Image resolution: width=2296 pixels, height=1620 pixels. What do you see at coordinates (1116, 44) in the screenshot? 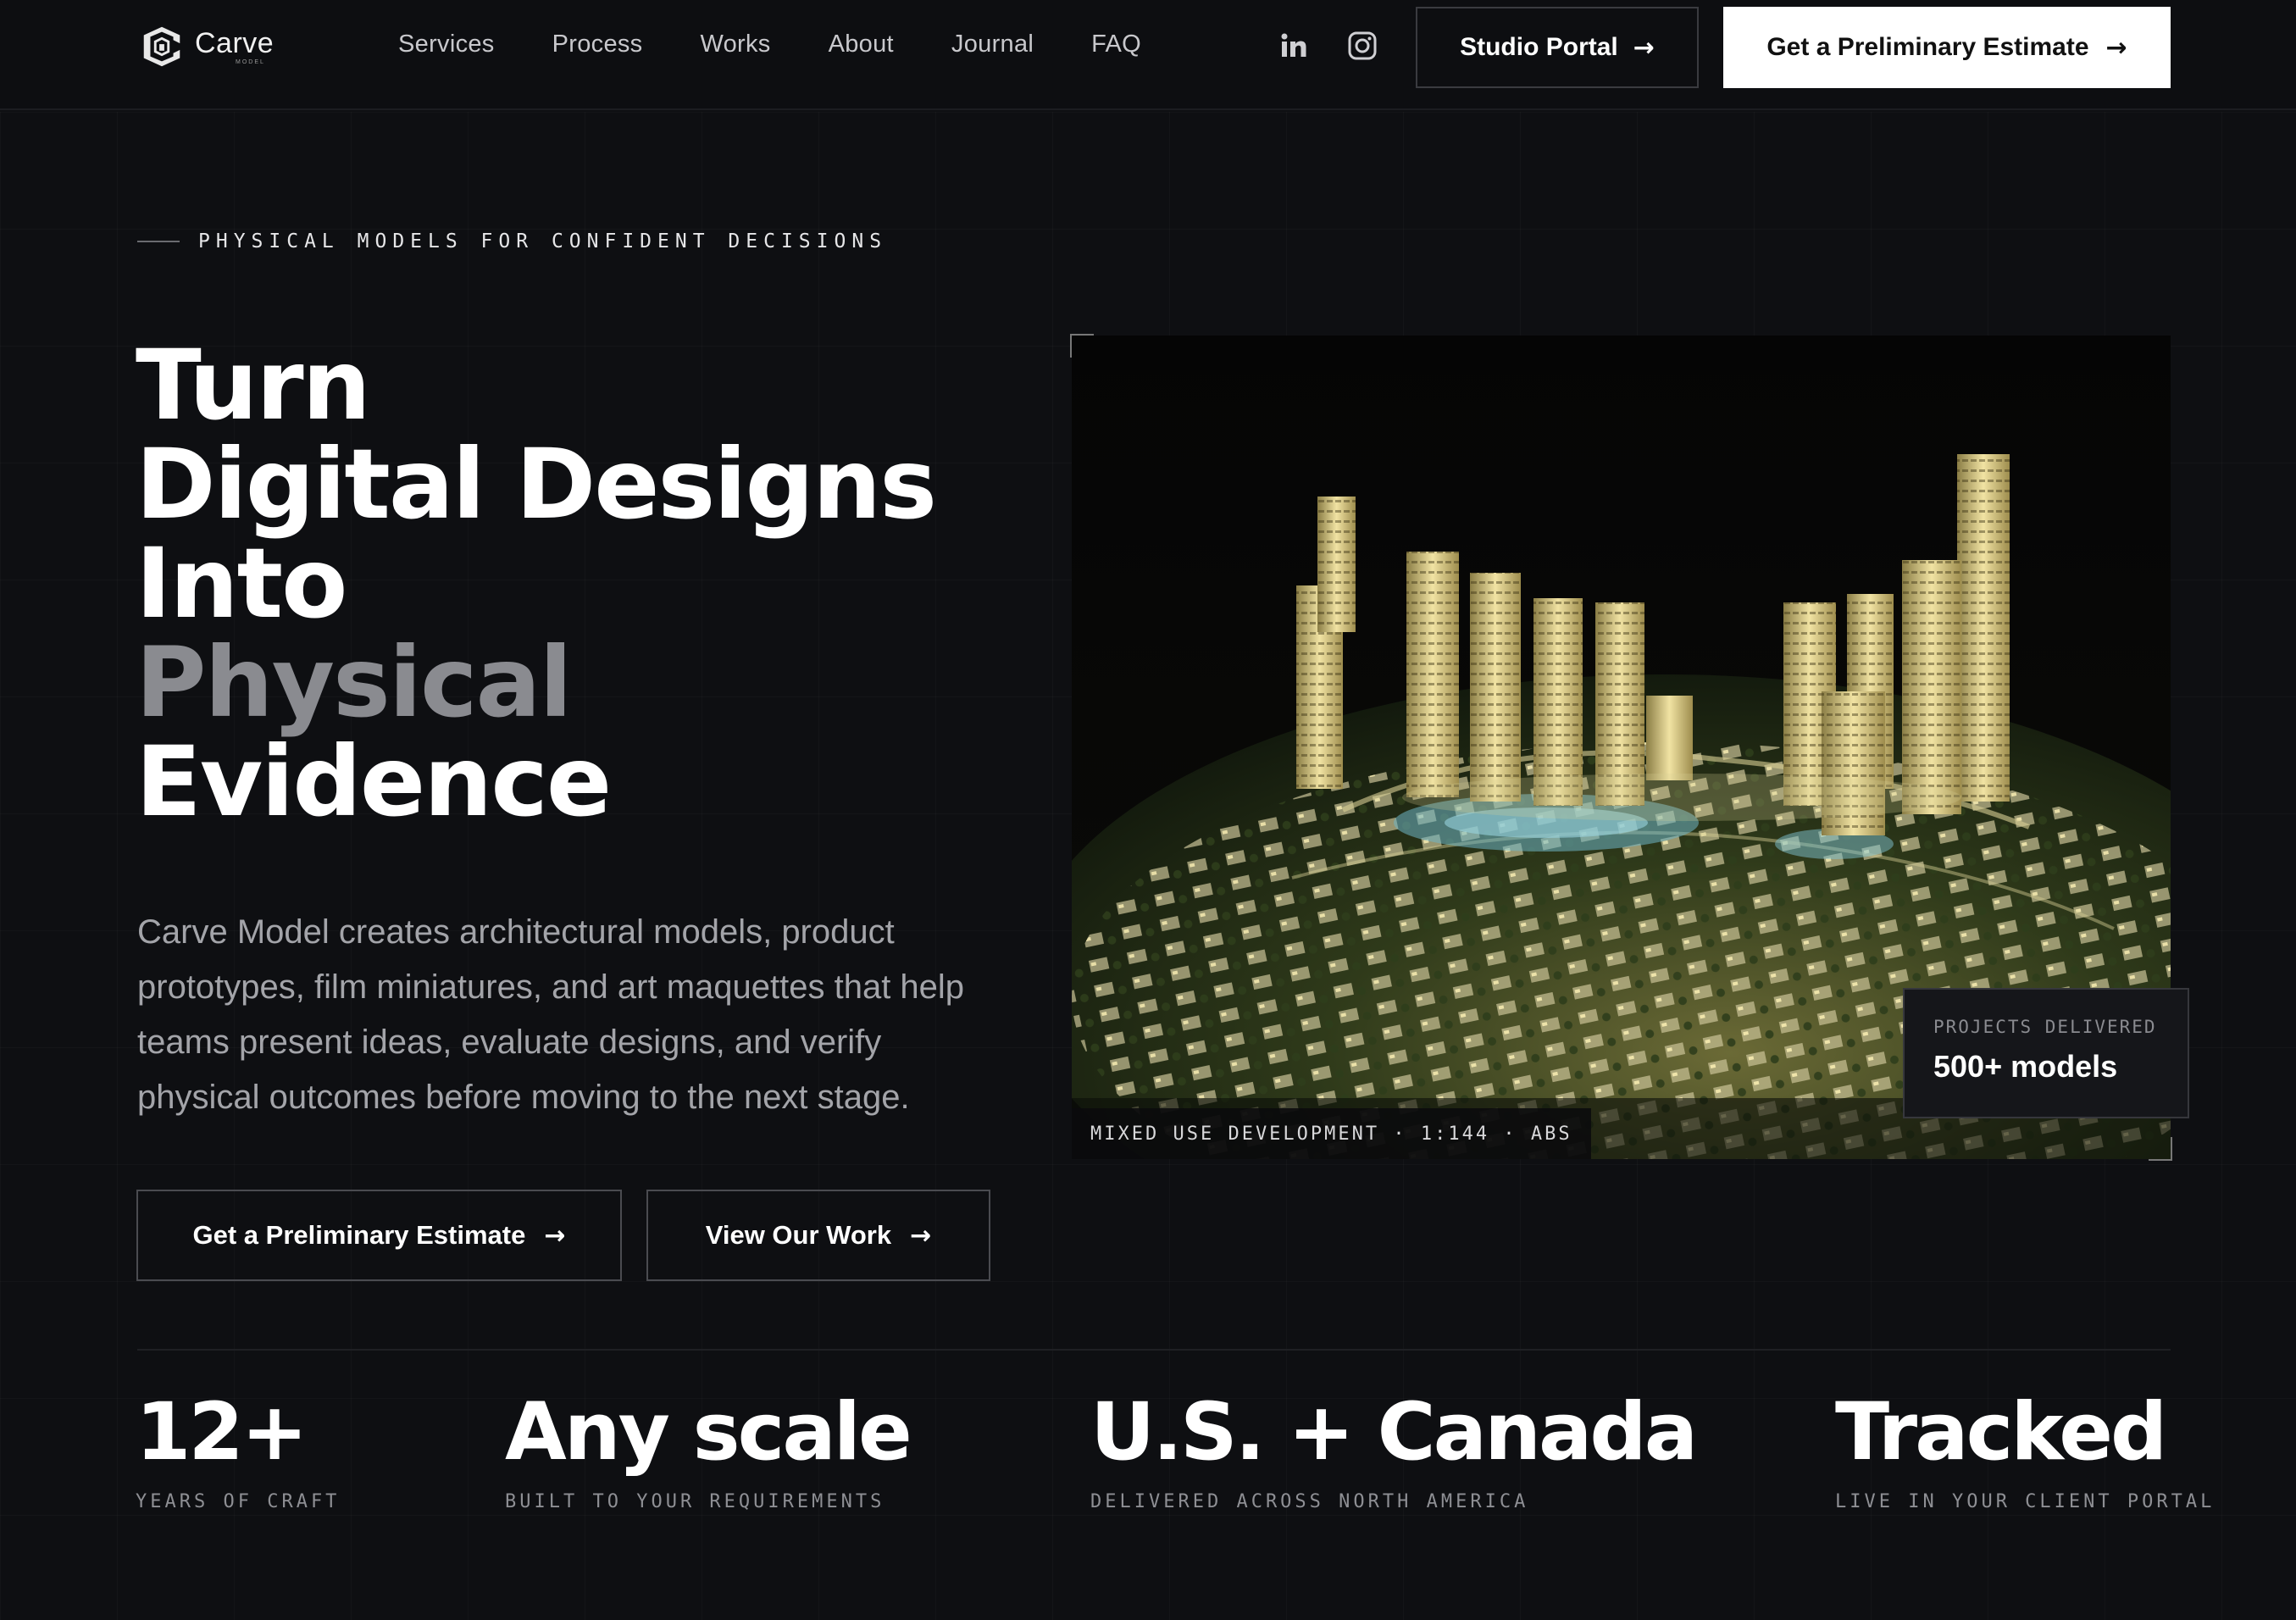
I see `nav-faq: FAQ` at bounding box center [1116, 44].